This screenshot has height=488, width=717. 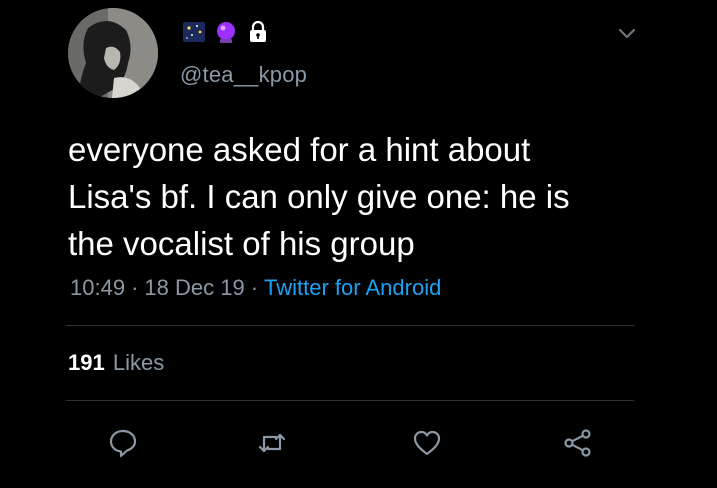 I want to click on share-icon, so click(x=578, y=443).